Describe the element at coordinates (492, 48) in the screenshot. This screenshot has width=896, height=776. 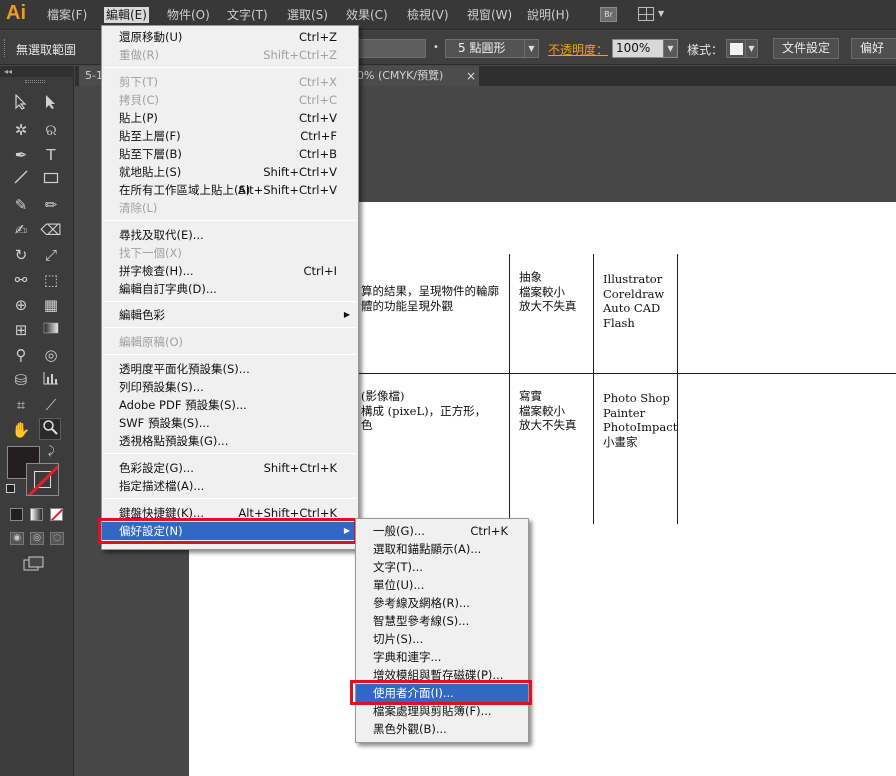
I see `brush-definition-select: 5 點圓形 ▼` at that location.